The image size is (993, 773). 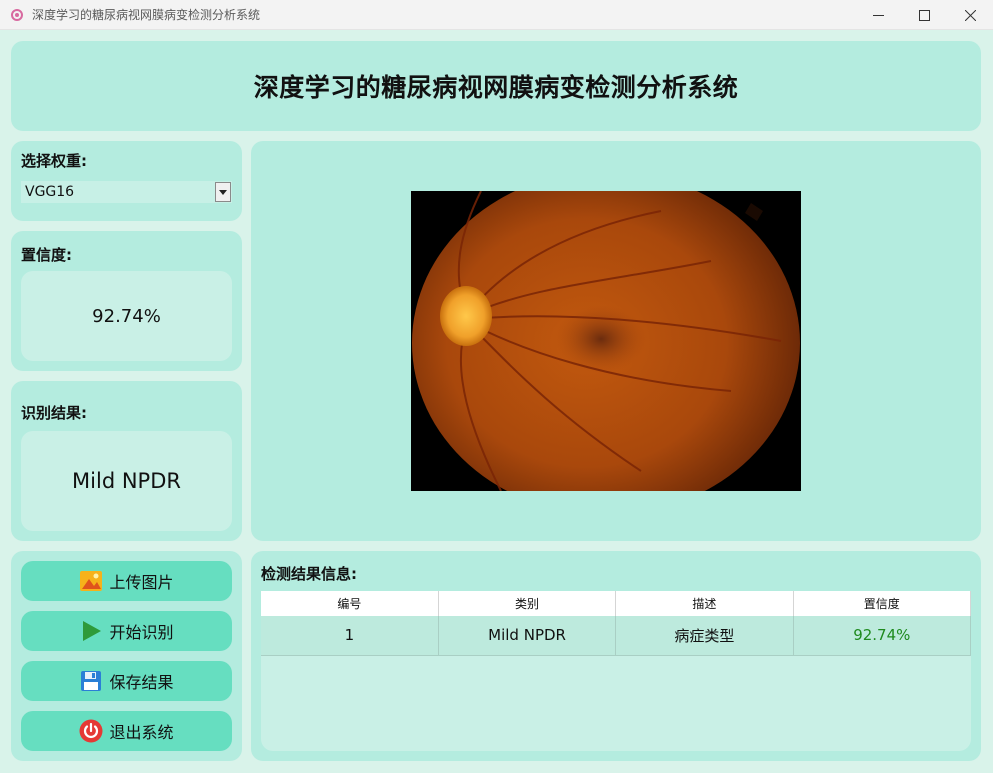 I want to click on start-recognition-button: 开始识别, so click(x=126, y=631).